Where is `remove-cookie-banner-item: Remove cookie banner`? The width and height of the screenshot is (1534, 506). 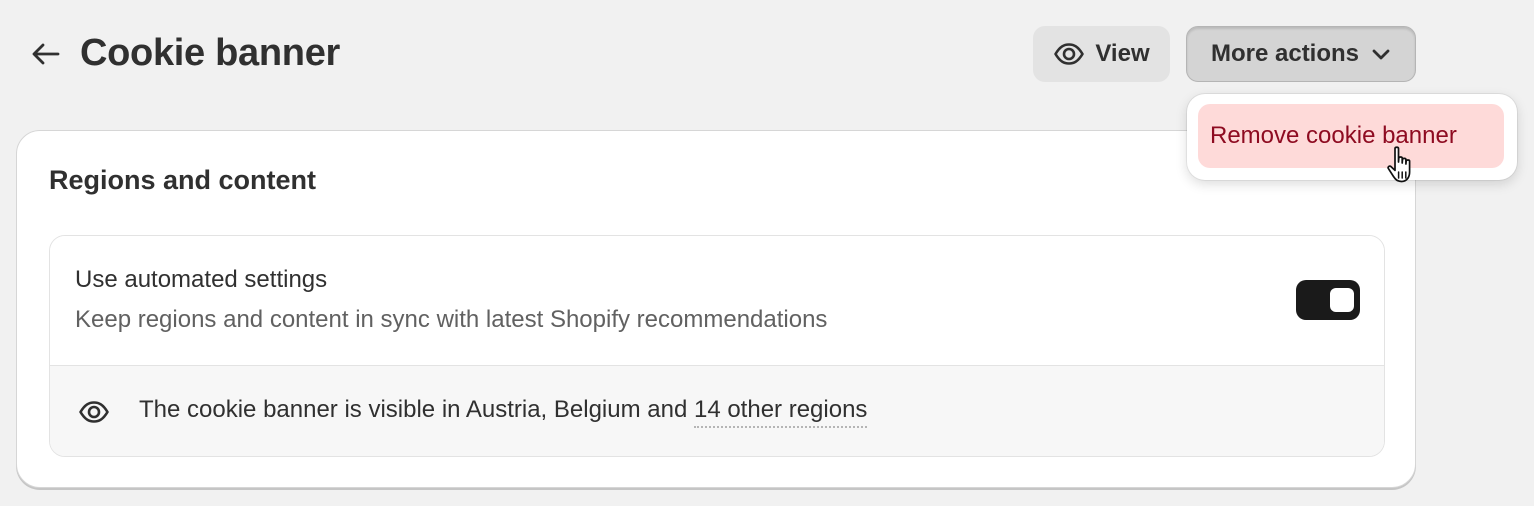 remove-cookie-banner-item: Remove cookie banner is located at coordinates (1351, 136).